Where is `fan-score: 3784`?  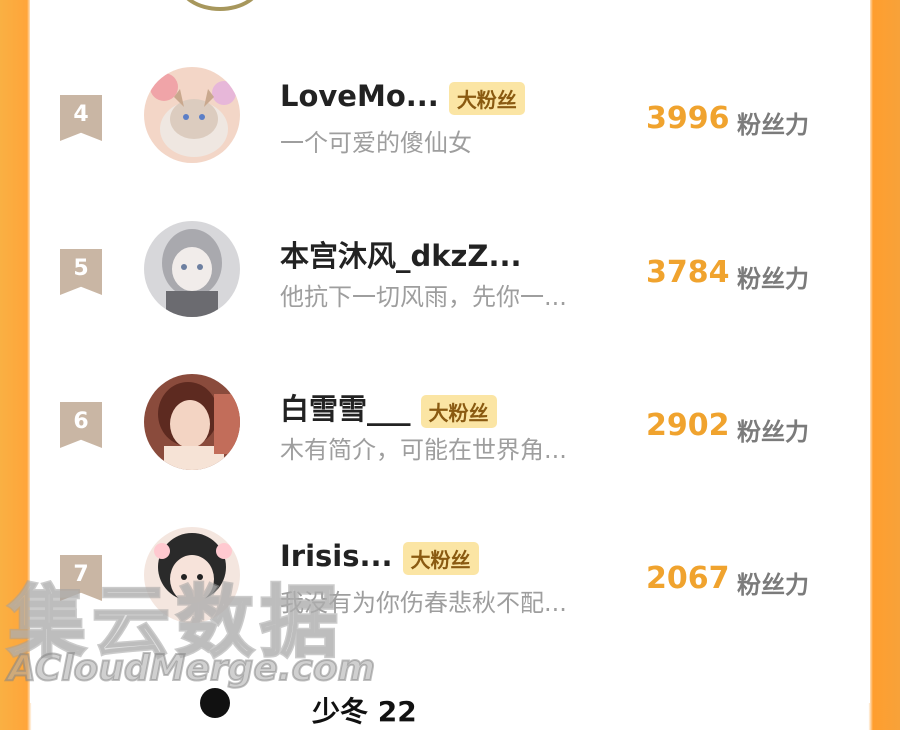 fan-score: 3784 is located at coordinates (688, 272).